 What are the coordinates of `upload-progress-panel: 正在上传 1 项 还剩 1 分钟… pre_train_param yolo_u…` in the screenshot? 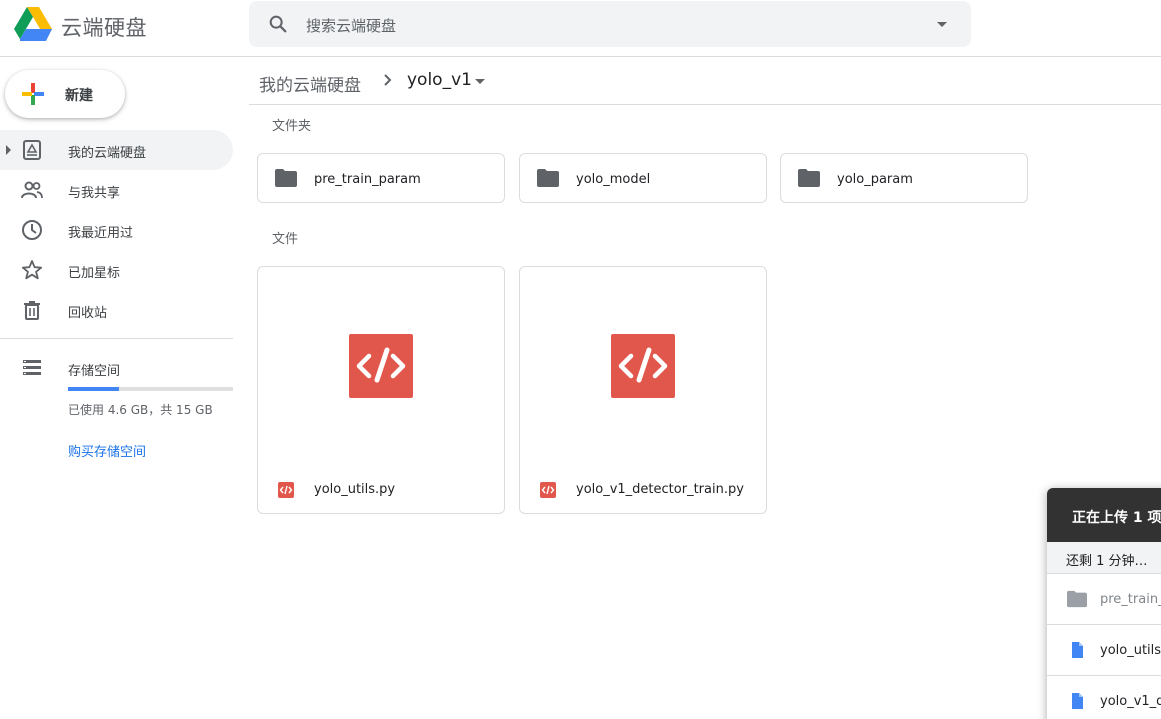 It's located at (1104, 603).